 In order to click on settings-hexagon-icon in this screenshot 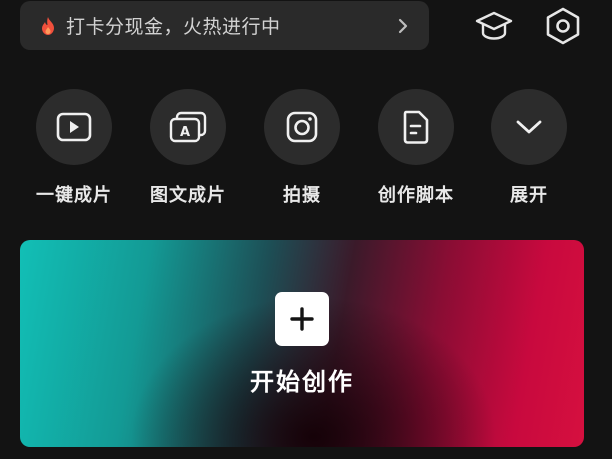, I will do `click(563, 26)`.